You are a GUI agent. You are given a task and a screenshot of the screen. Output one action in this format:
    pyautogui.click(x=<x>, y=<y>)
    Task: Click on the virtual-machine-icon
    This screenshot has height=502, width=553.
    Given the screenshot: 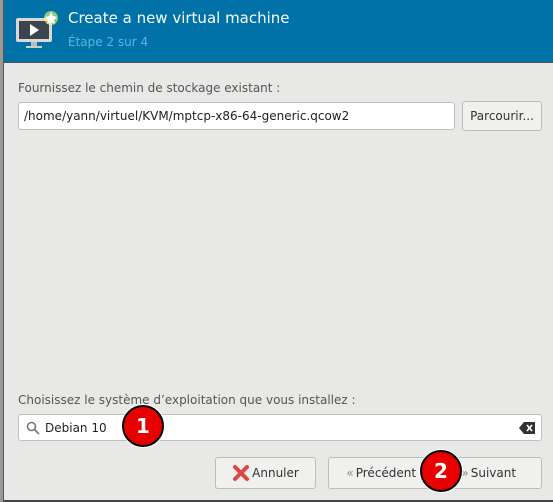 What is the action you would take?
    pyautogui.click(x=37, y=29)
    